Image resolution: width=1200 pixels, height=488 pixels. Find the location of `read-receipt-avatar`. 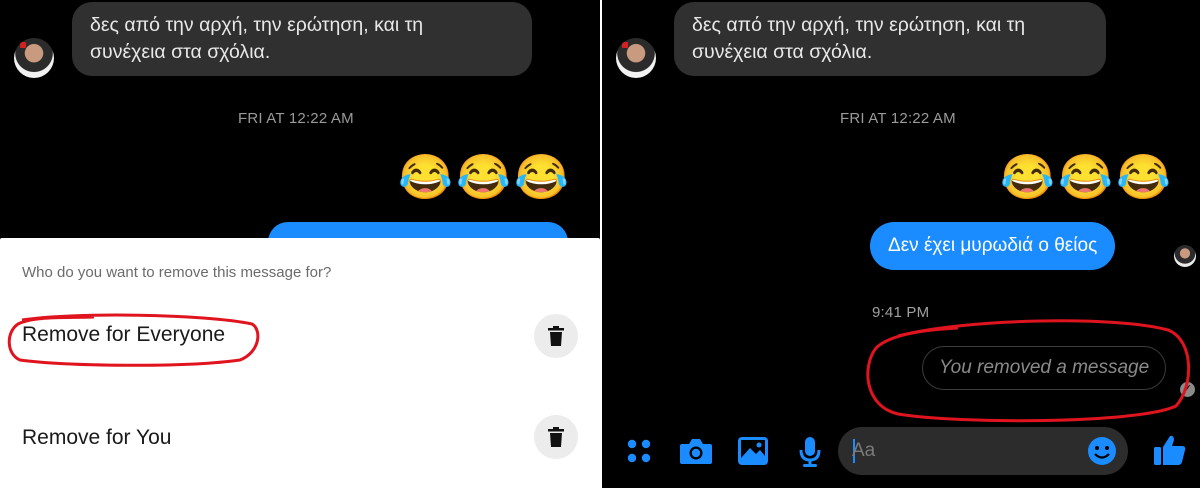

read-receipt-avatar is located at coordinates (1185, 256).